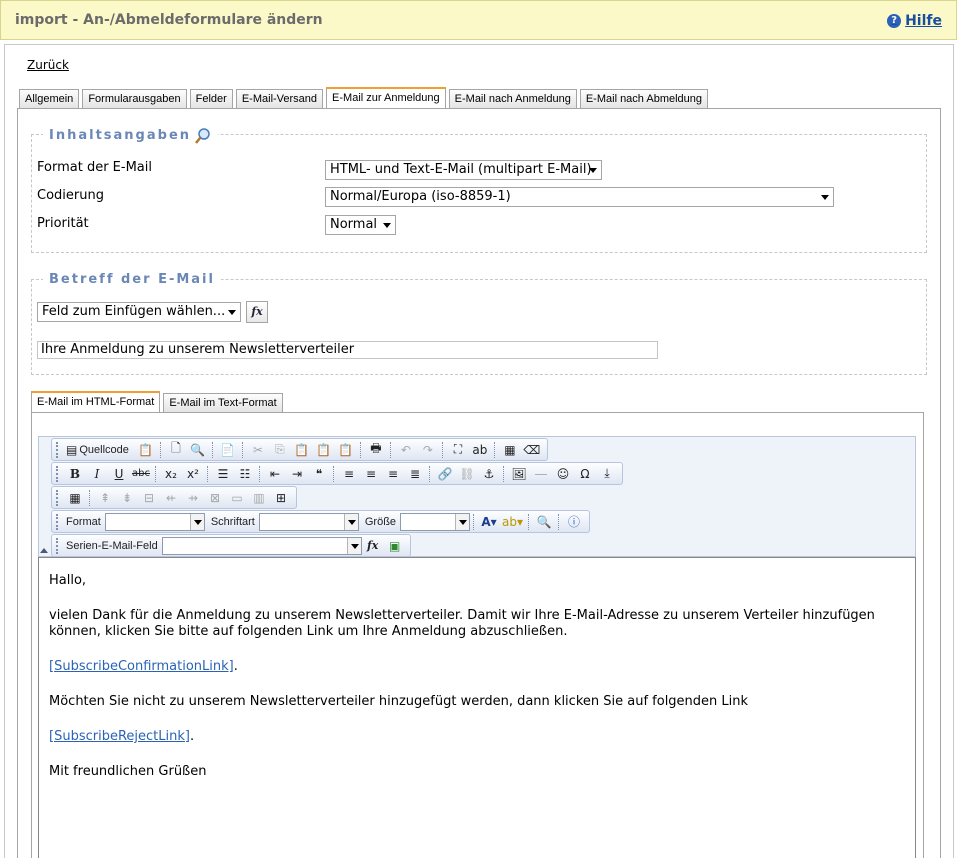  I want to click on betreff-legend: Betreff der E-Mail, so click(132, 279).